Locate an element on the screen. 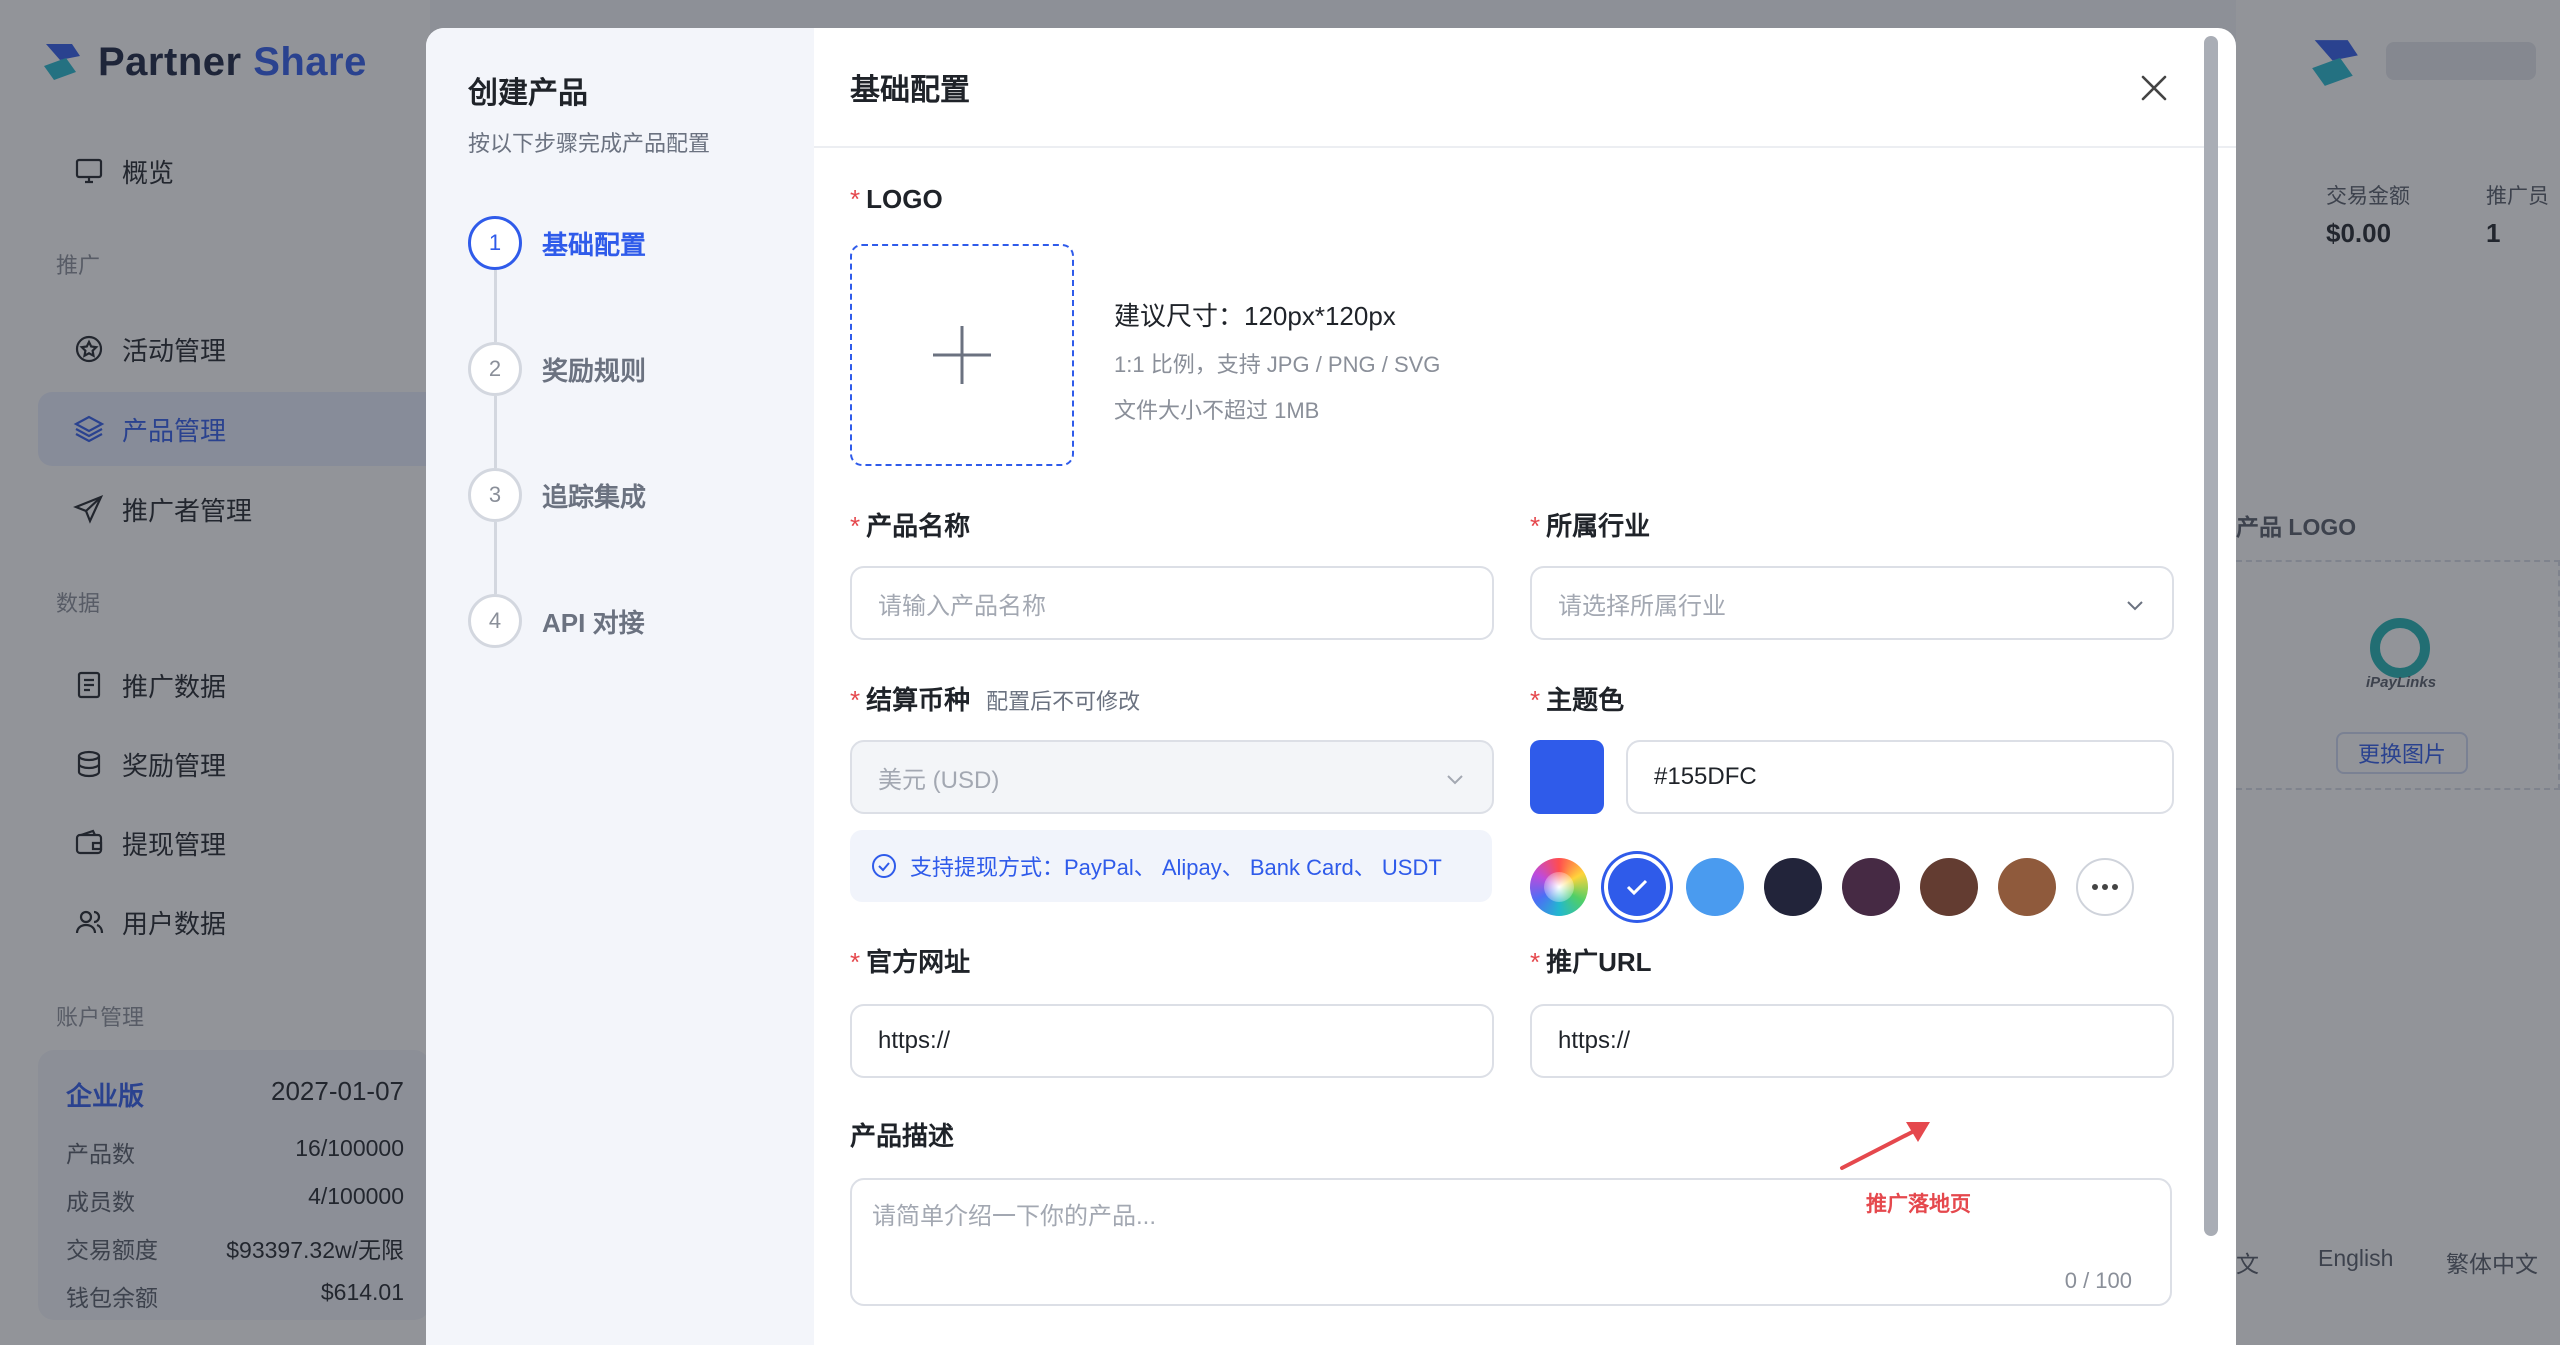  swatch-navy is located at coordinates (1793, 887).